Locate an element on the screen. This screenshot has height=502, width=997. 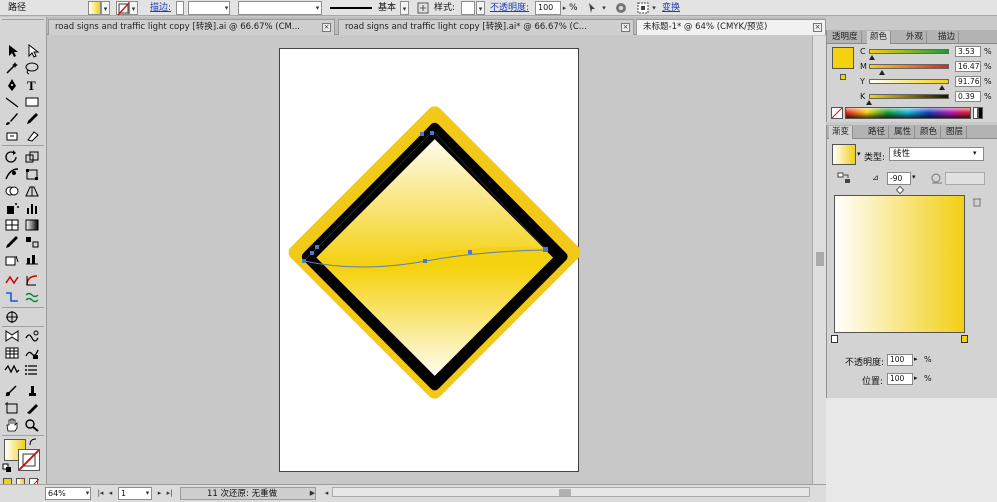
blend-icon is located at coordinates (32, 242).